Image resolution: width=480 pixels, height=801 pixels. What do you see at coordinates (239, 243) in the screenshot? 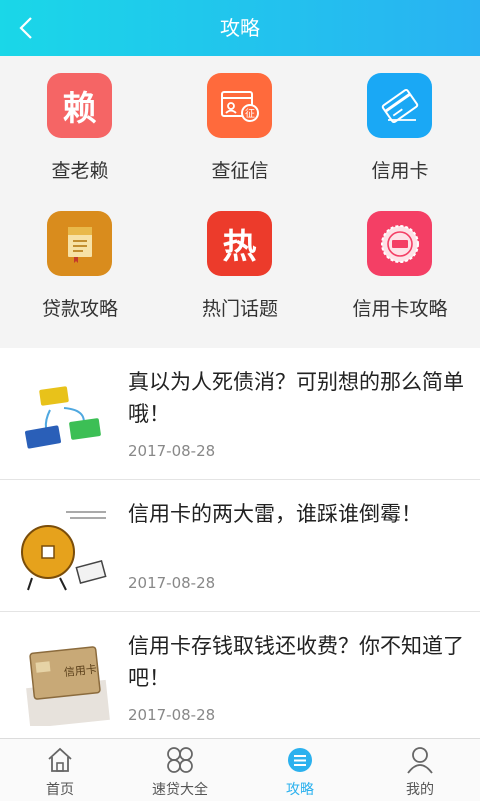
I see `hot-topic-icon: 热` at bounding box center [239, 243].